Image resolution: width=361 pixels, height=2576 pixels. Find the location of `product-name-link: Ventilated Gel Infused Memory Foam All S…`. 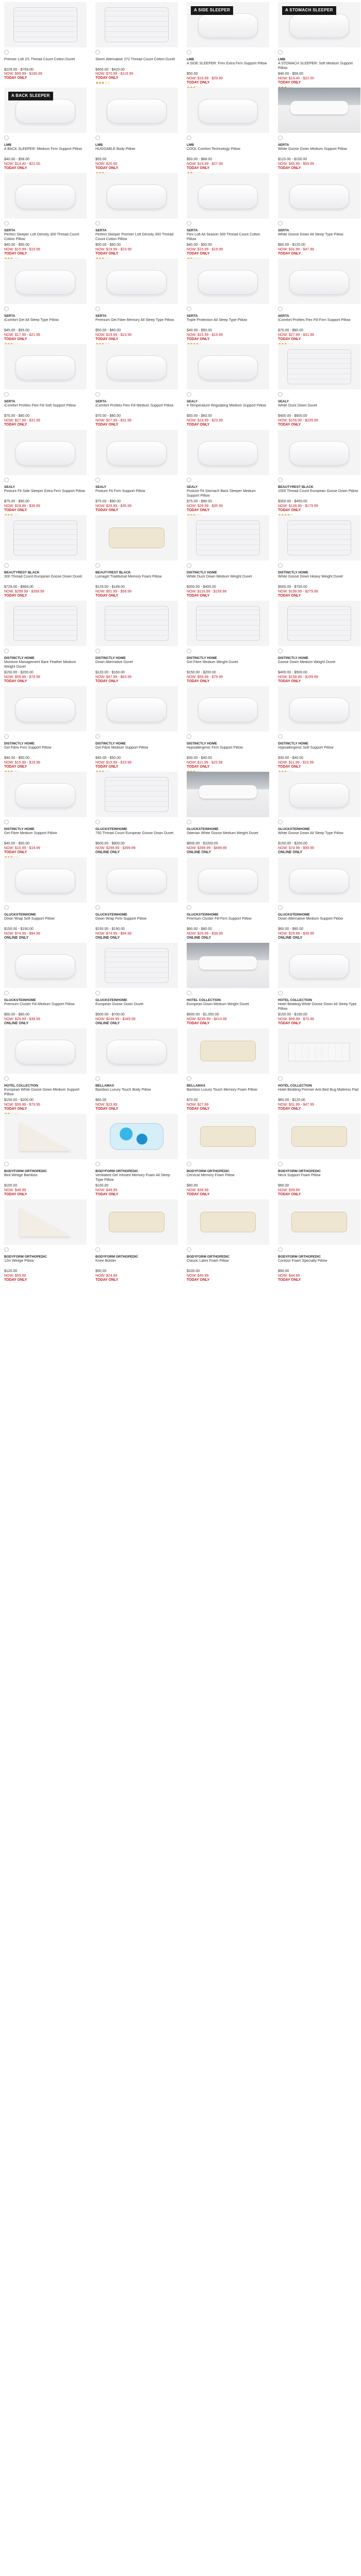

product-name-link: Ventilated Gel Infused Memory Foam All S… is located at coordinates (136, 1178).